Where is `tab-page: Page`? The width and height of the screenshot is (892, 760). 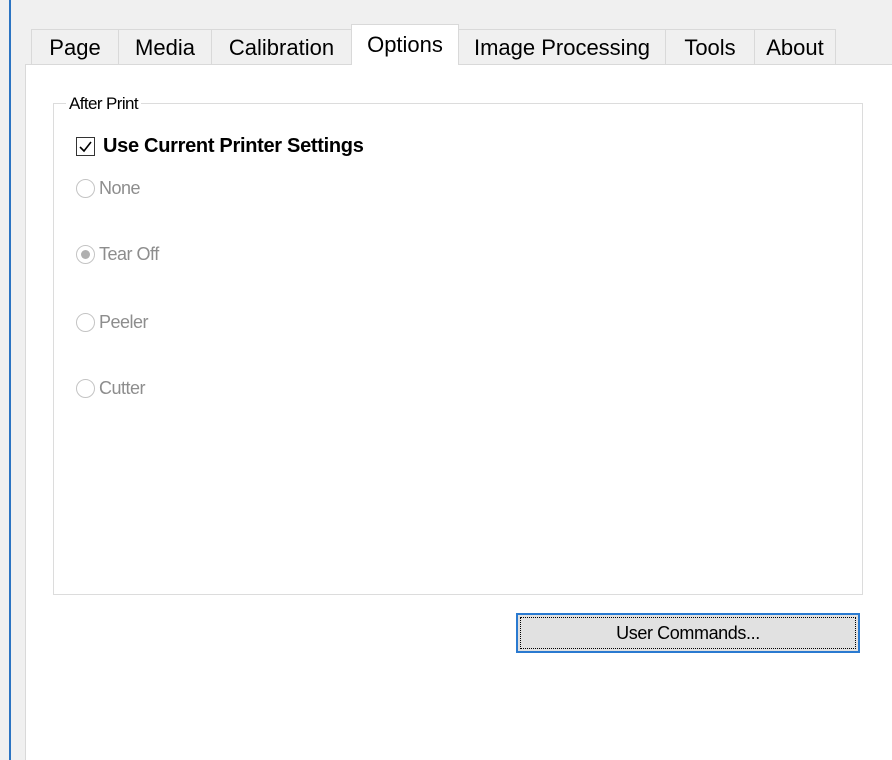
tab-page: Page is located at coordinates (75, 47).